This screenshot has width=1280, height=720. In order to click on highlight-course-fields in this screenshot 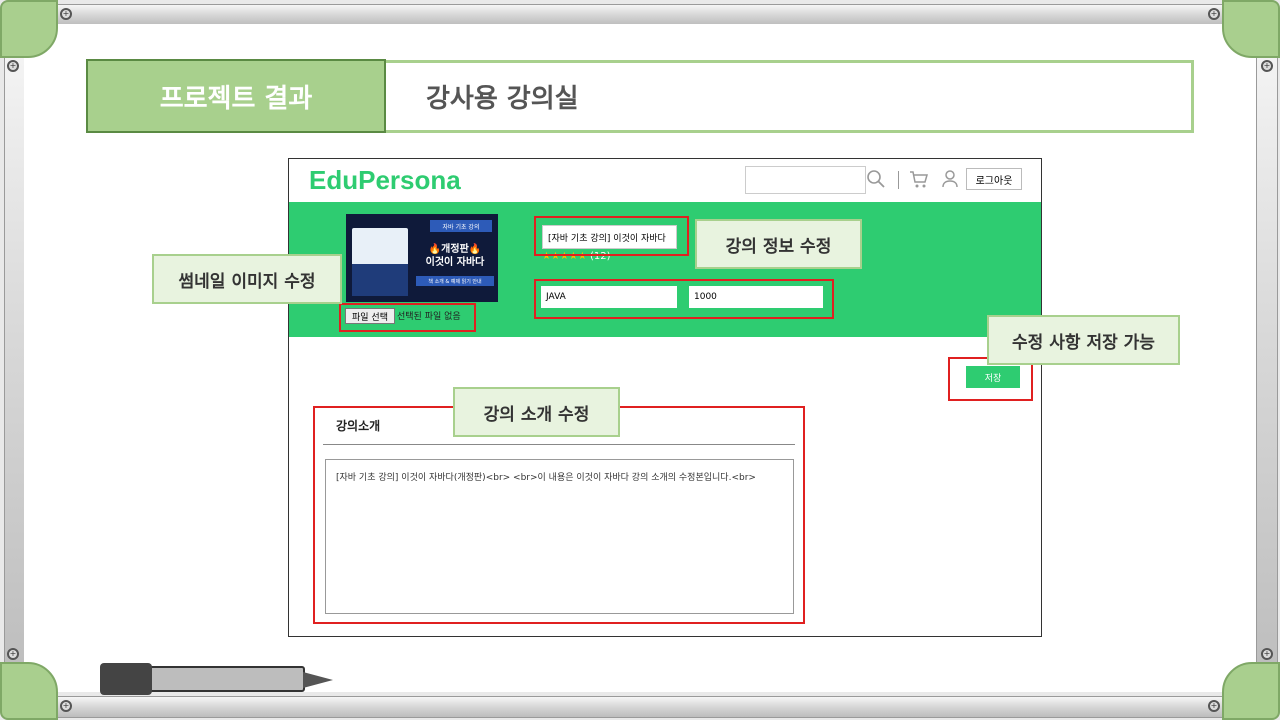, I will do `click(684, 299)`.